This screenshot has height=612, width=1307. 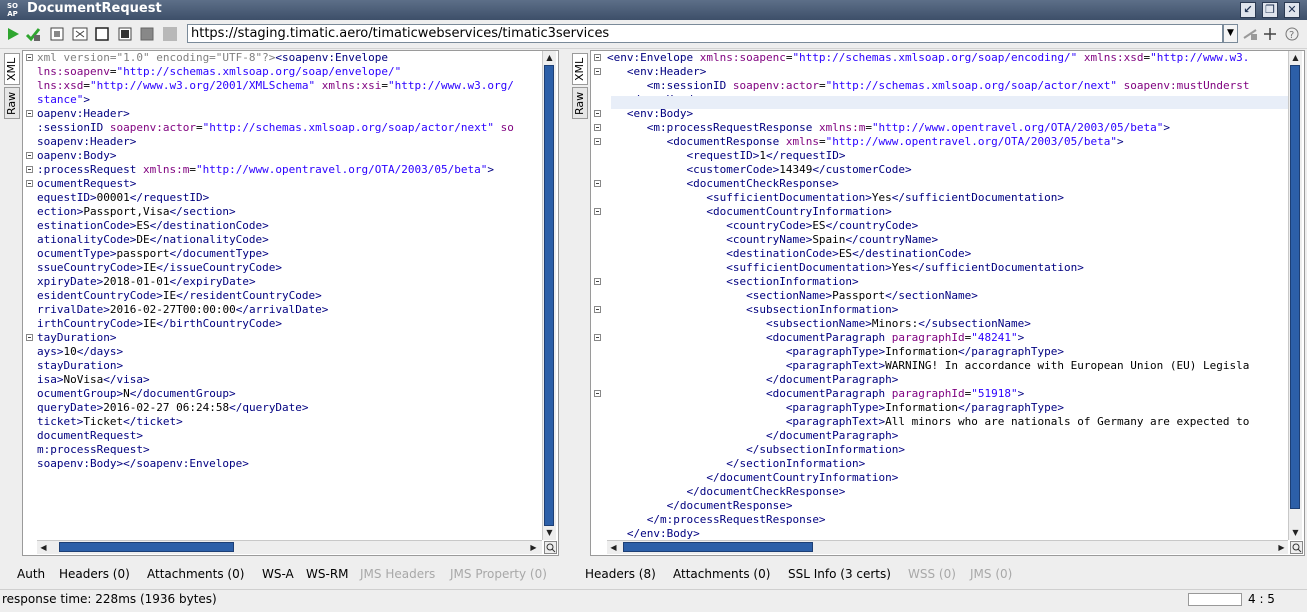 I want to click on clear-url-icon, so click(x=1250, y=34).